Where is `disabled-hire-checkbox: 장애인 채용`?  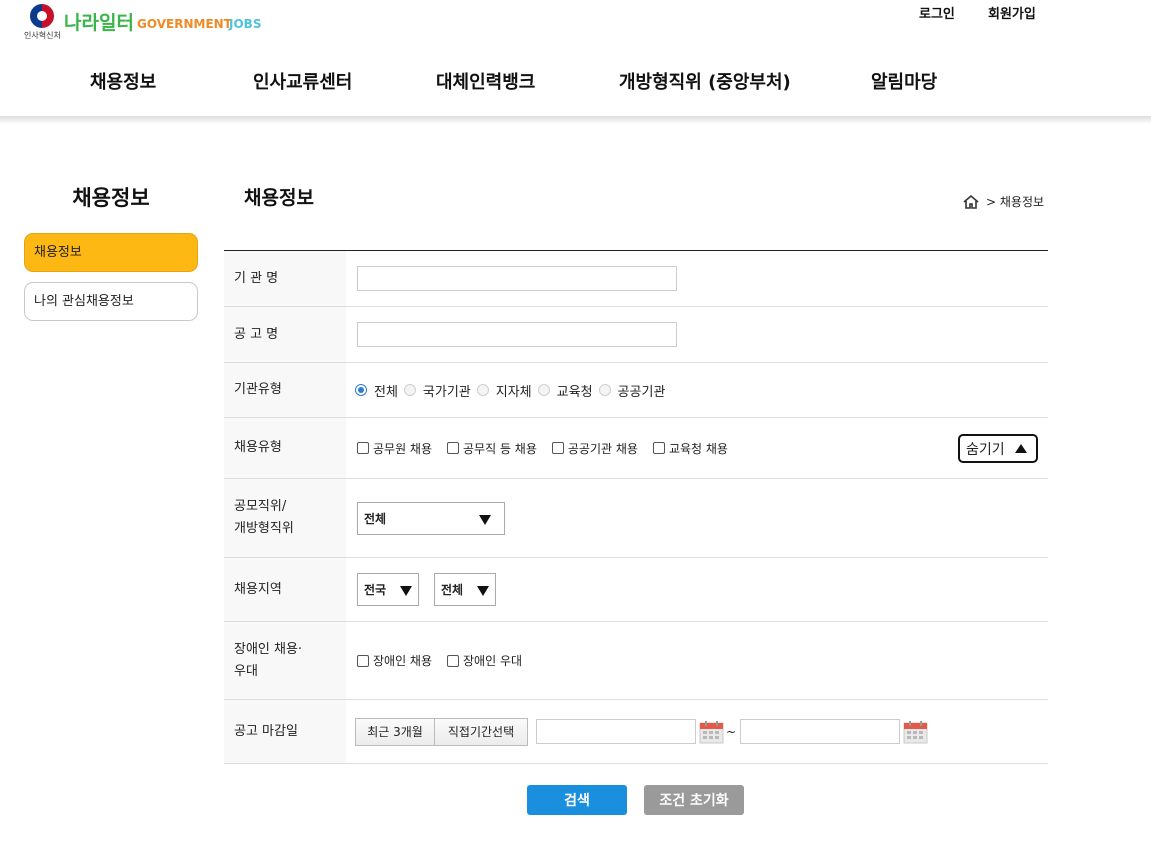 disabled-hire-checkbox: 장애인 채용 is located at coordinates (394, 660).